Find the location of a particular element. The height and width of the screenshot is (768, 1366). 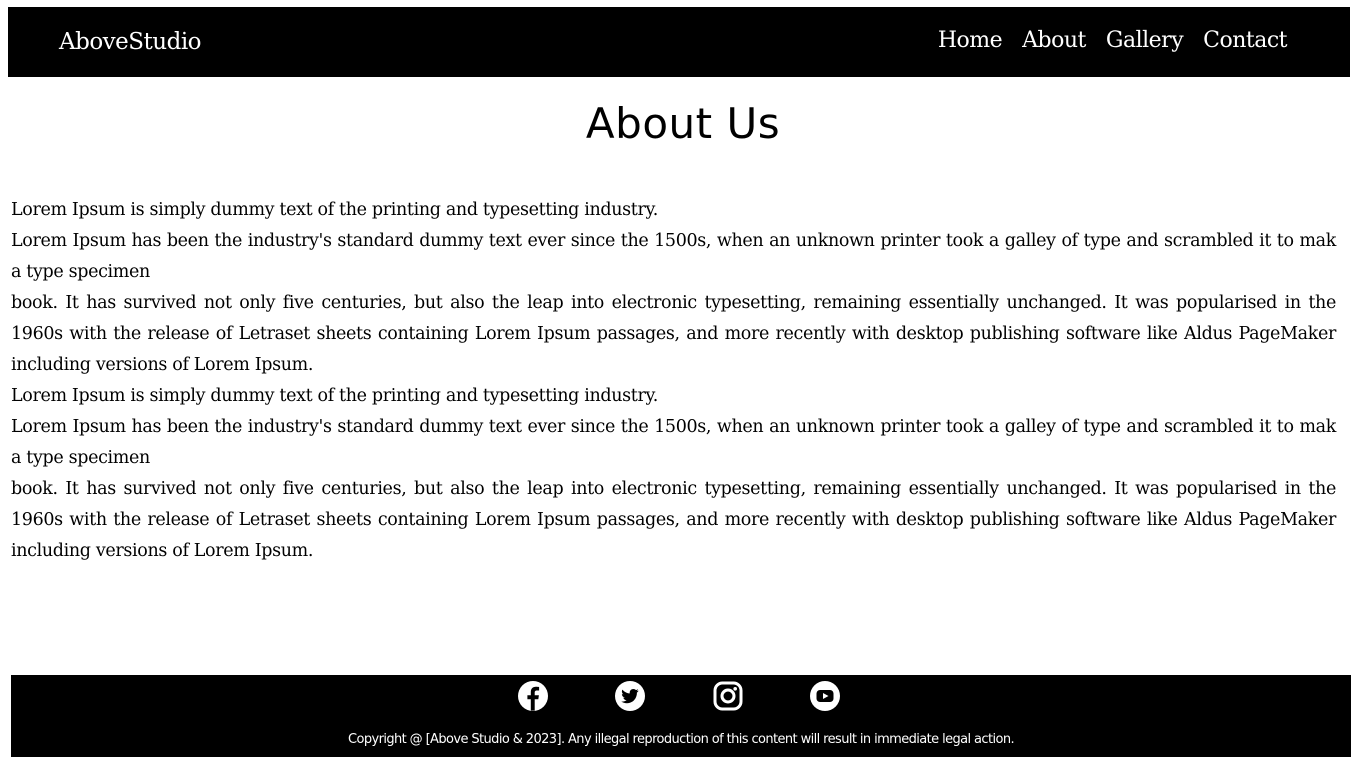

brand-logo: AboveStudio is located at coordinates (130, 42).